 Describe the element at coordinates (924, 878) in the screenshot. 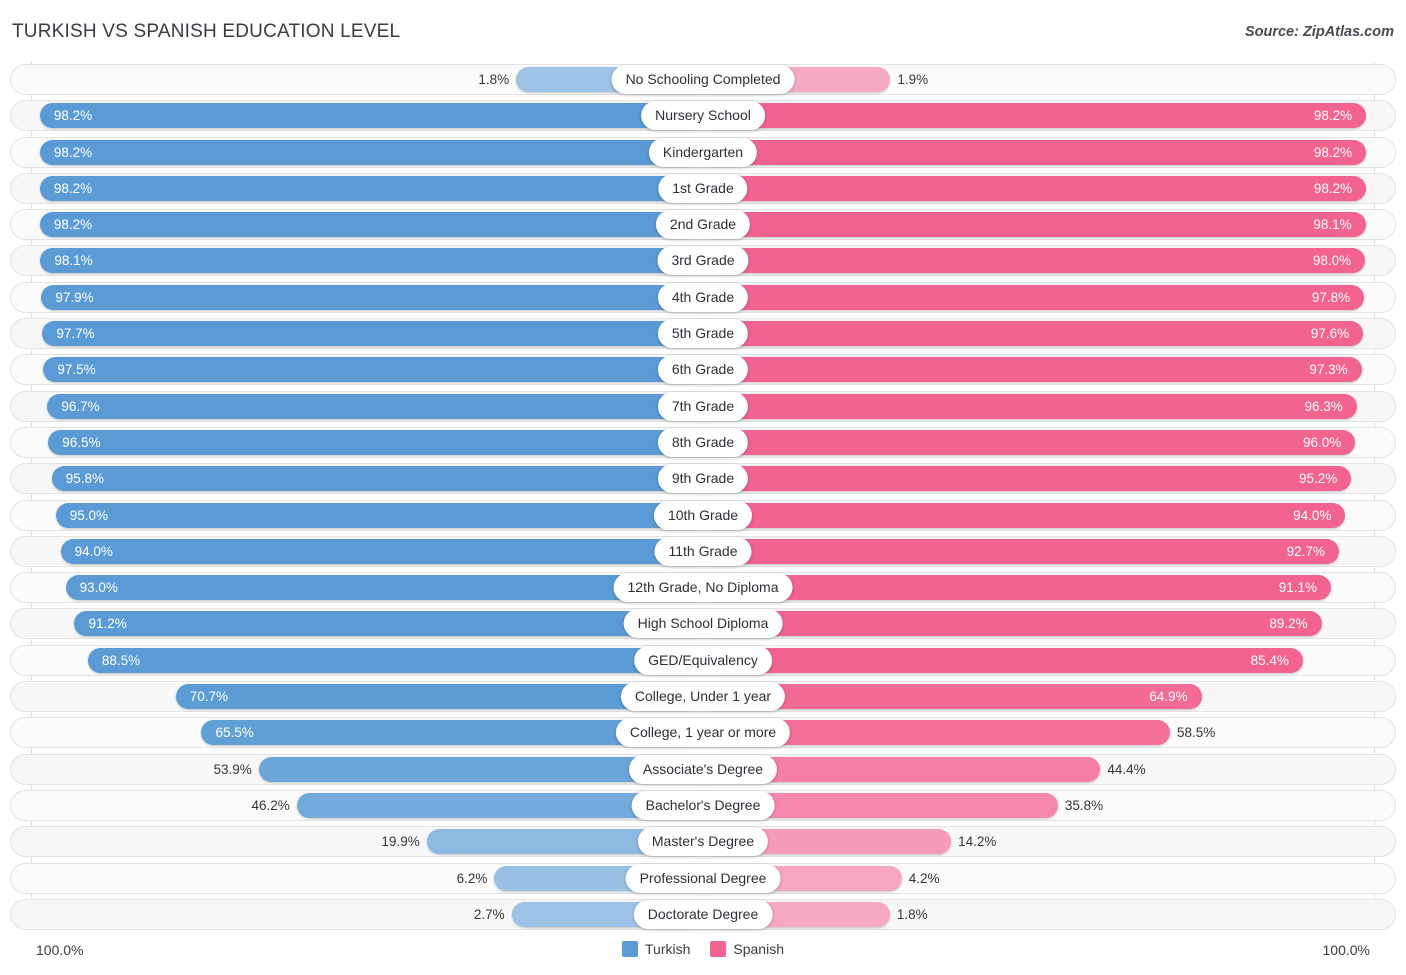

I see `value-label-spanish: 4.2%` at that location.